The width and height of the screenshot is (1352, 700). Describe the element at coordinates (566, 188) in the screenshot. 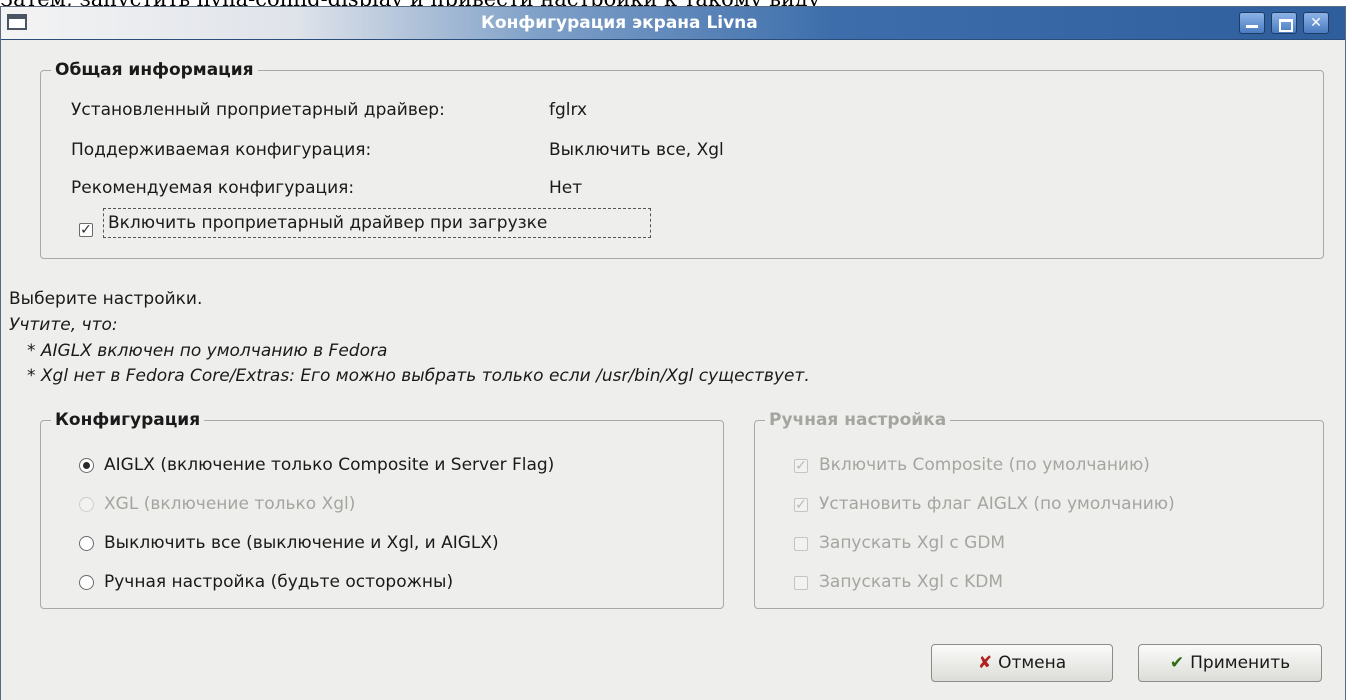

I see `recommended-config-value: Нет` at that location.